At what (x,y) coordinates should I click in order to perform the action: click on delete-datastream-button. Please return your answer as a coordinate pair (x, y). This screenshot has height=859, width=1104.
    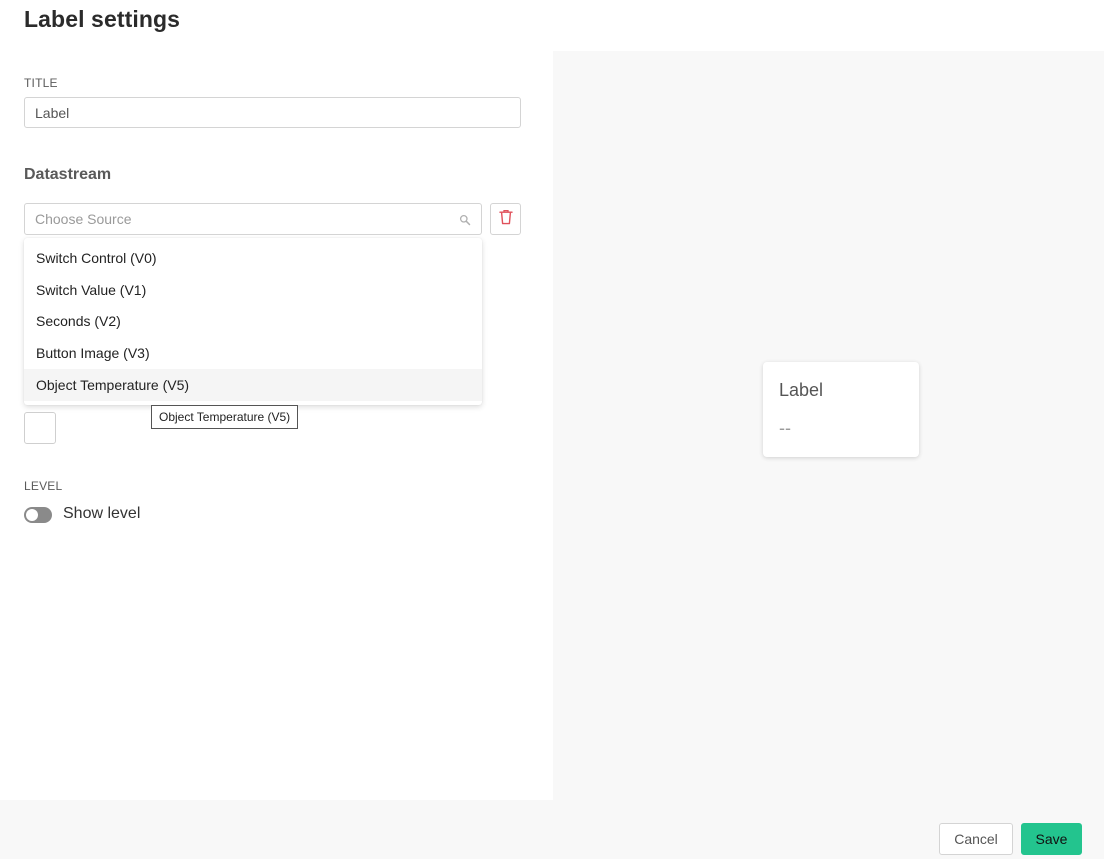
    Looking at the image, I should click on (505, 219).